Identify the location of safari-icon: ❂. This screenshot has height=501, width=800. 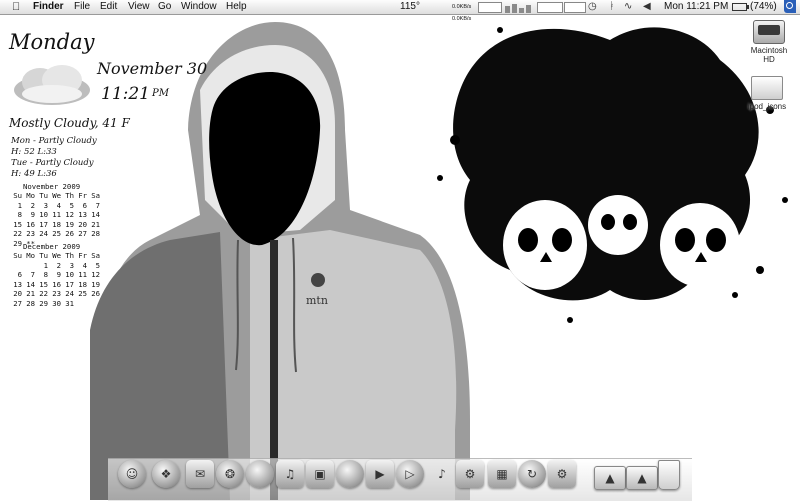
(230, 474).